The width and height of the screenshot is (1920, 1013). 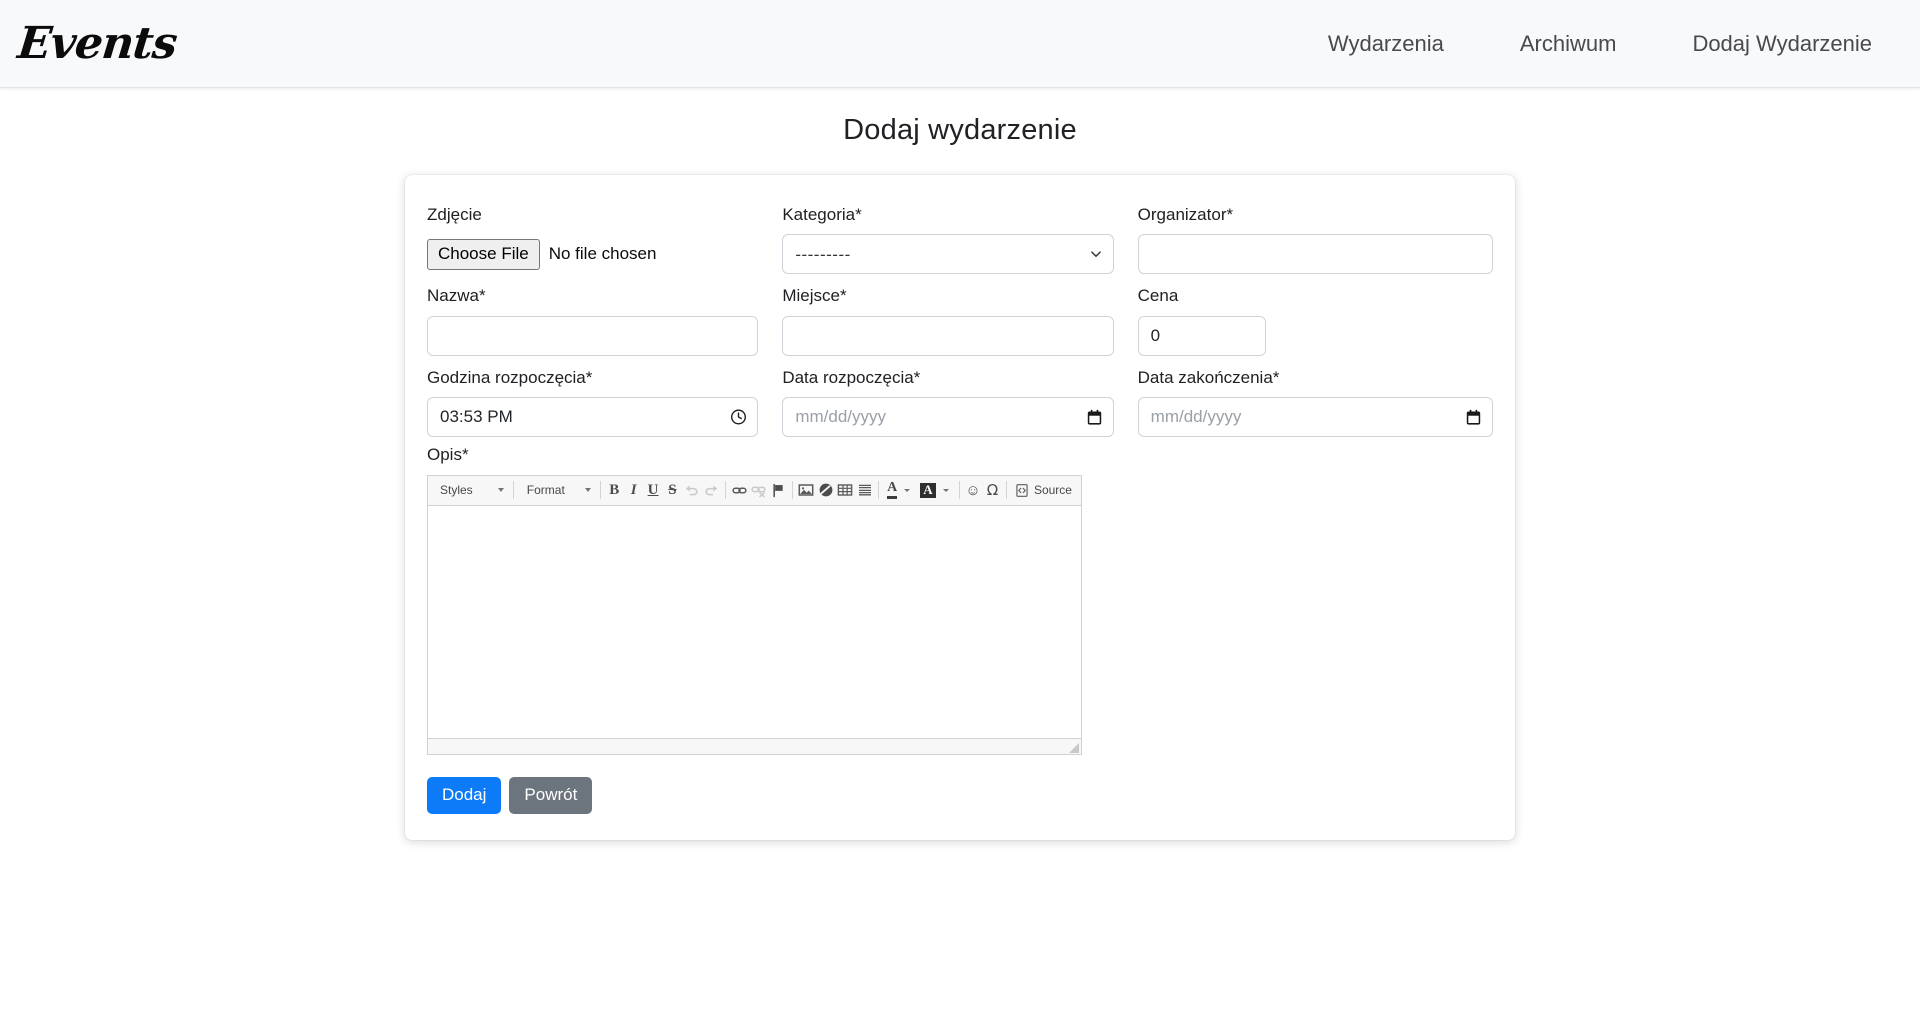 I want to click on editor-footer, so click(x=754, y=745).